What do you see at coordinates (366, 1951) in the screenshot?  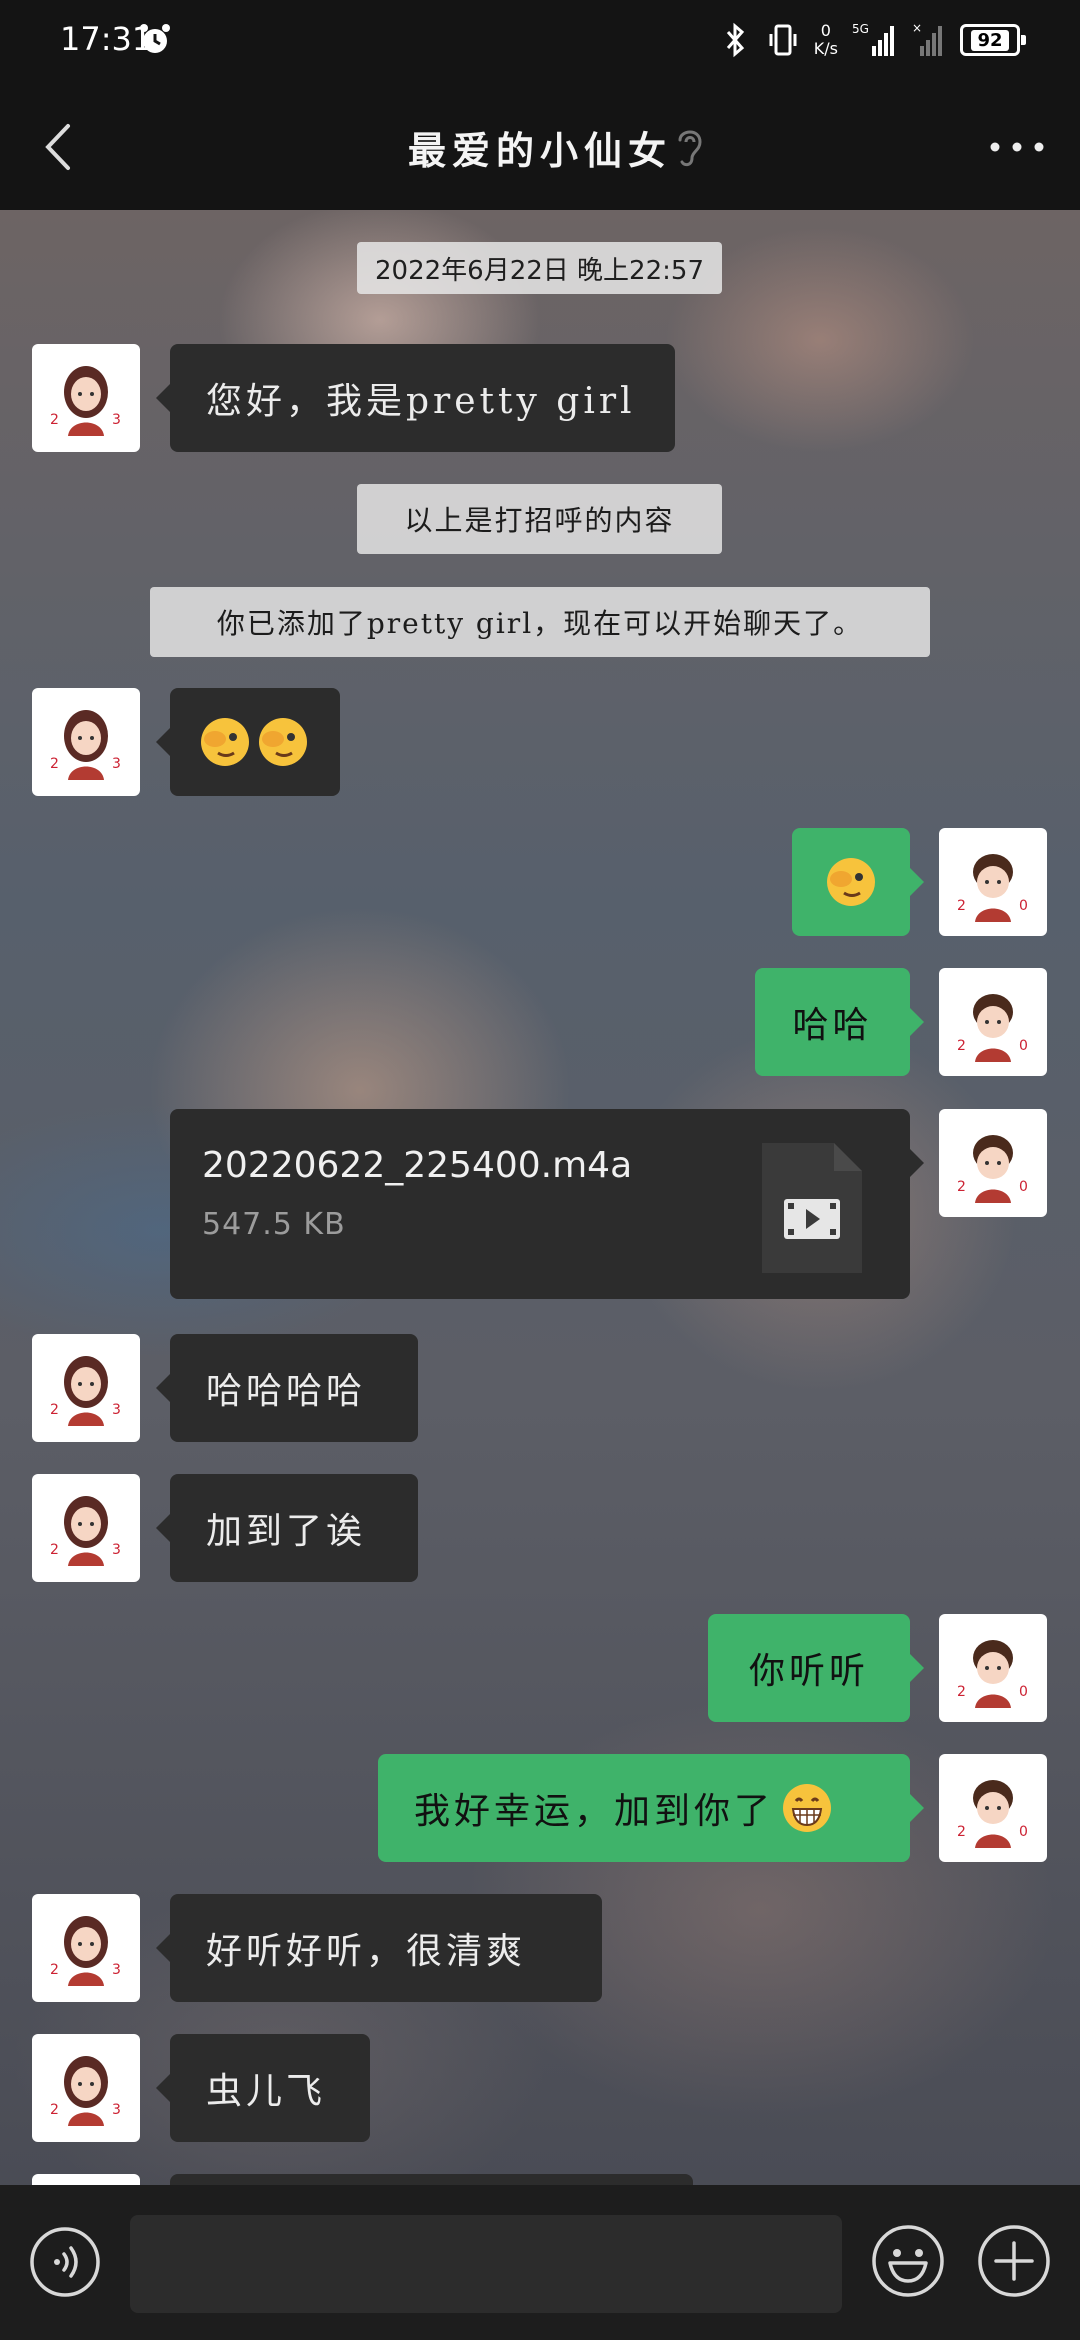 I see `message-text: 好听好听，很清爽` at bounding box center [366, 1951].